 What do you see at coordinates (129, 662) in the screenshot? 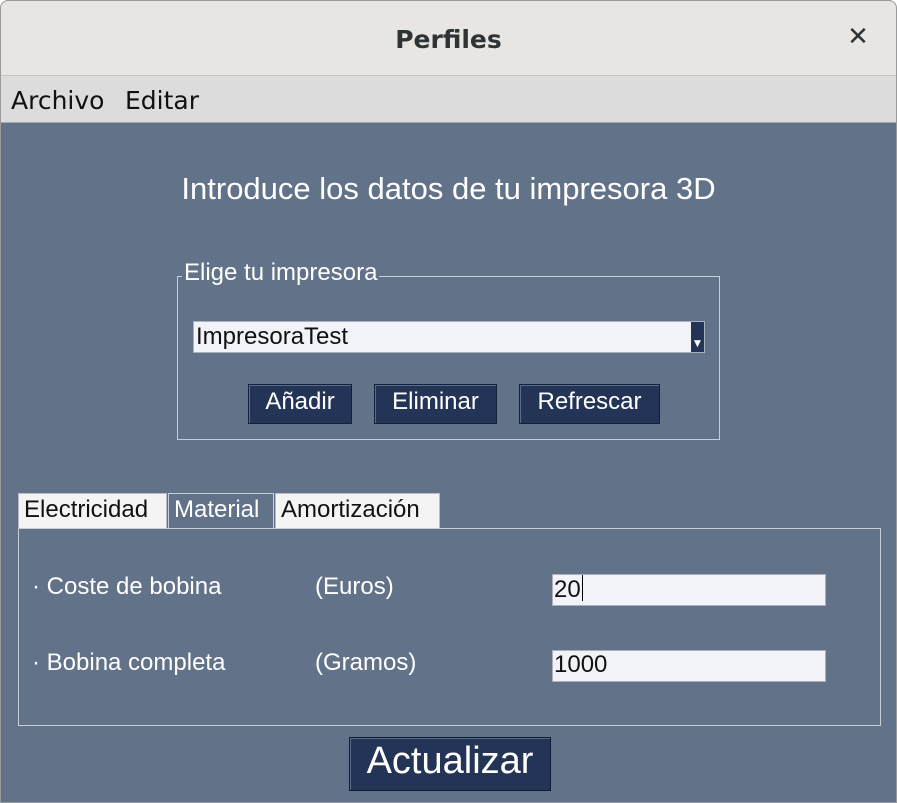
I see `spool-weight-label: · Bobina completa` at bounding box center [129, 662].